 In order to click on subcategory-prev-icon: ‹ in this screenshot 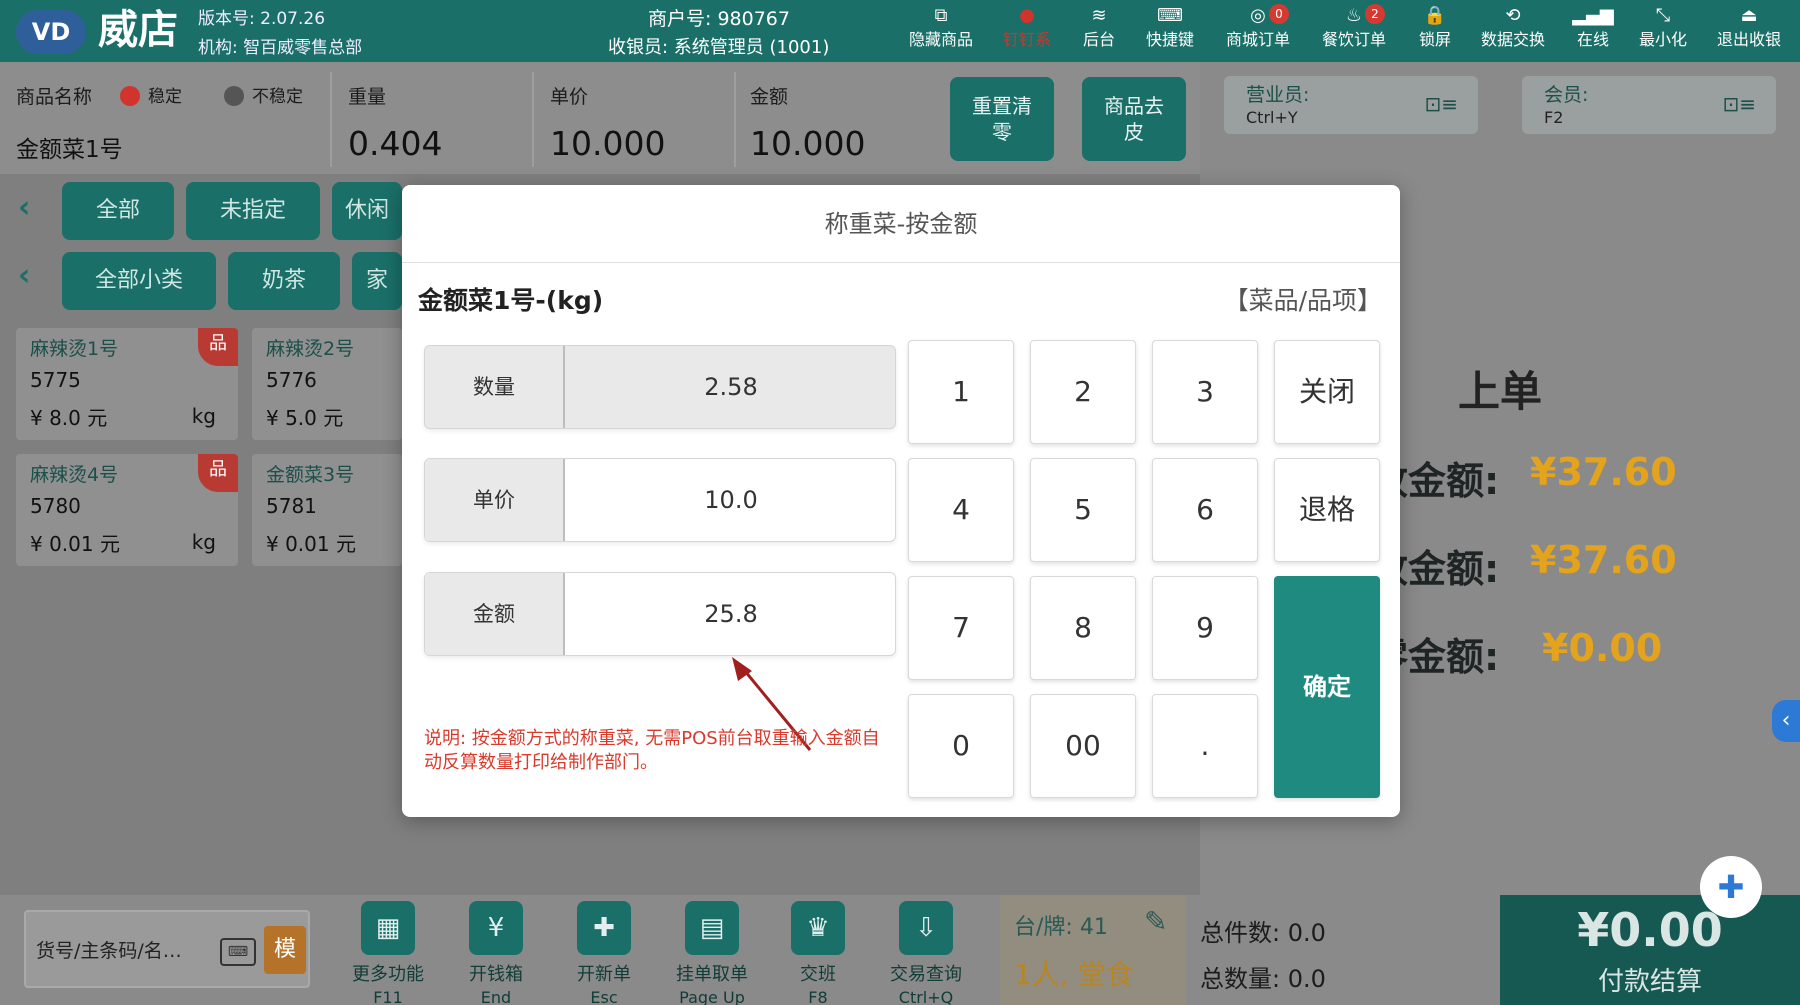, I will do `click(24, 275)`.